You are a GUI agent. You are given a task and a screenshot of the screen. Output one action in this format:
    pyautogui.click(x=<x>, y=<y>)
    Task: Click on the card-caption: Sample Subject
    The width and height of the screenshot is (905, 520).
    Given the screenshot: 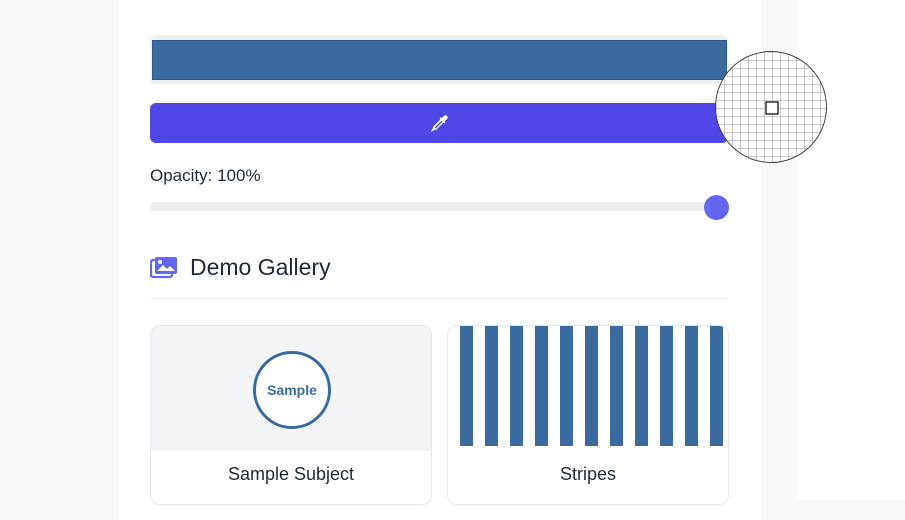 What is the action you would take?
    pyautogui.click(x=291, y=474)
    